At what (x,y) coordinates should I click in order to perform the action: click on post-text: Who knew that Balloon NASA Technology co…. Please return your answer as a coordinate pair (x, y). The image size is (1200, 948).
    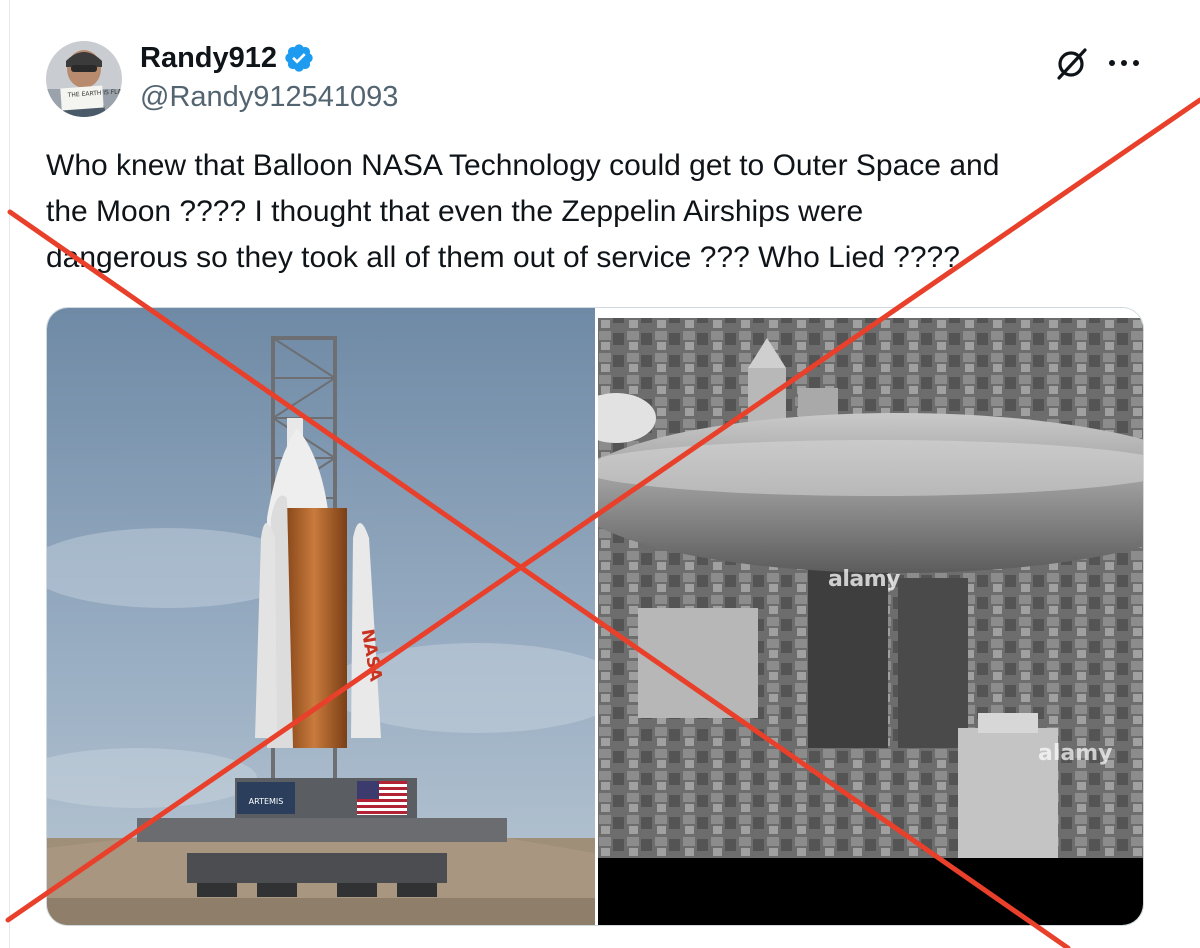
    Looking at the image, I should click on (523, 211).